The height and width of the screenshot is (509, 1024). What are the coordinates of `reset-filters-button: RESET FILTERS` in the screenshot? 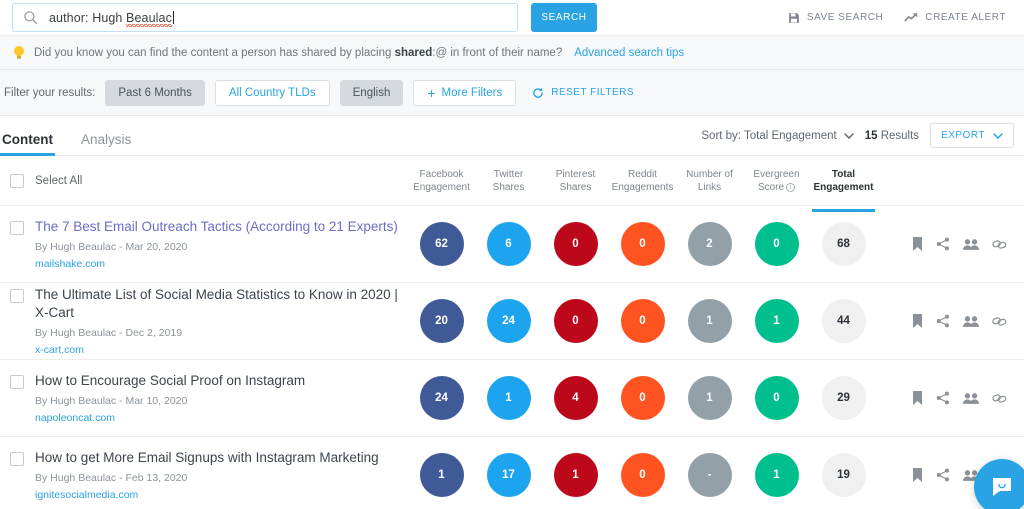 It's located at (583, 93).